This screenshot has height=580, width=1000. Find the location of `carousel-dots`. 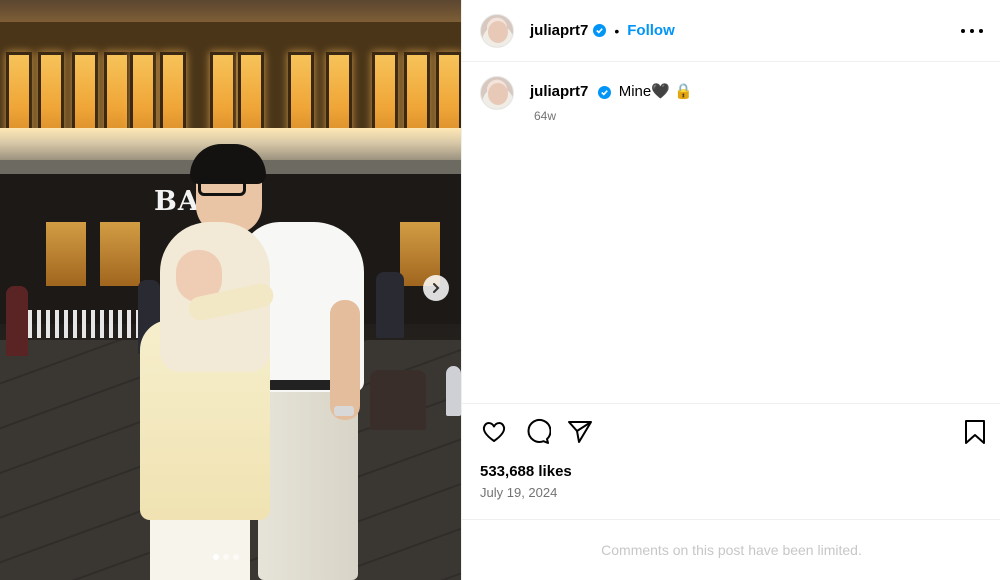

carousel-dots is located at coordinates (226, 557).